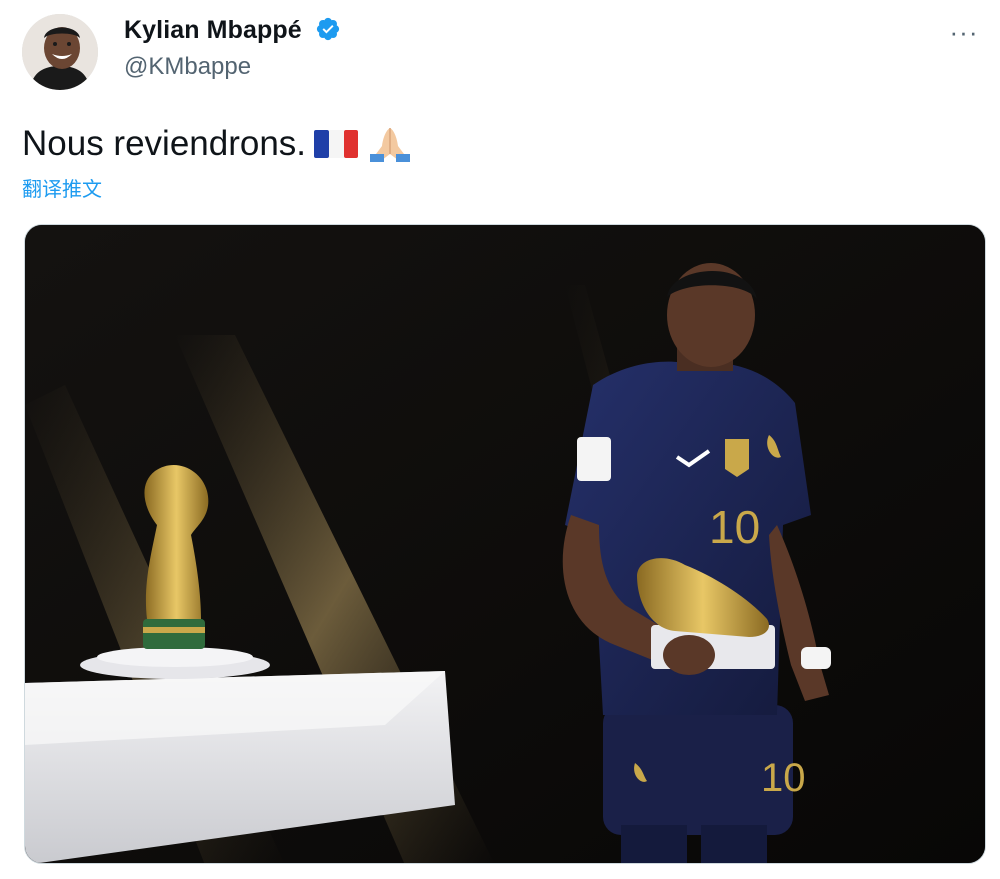 The image size is (1000, 879). I want to click on avatar-photo, so click(60, 52).